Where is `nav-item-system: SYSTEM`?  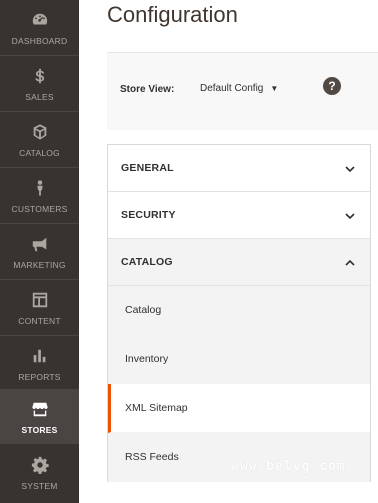
nav-item-system: SYSTEM is located at coordinates (39, 472).